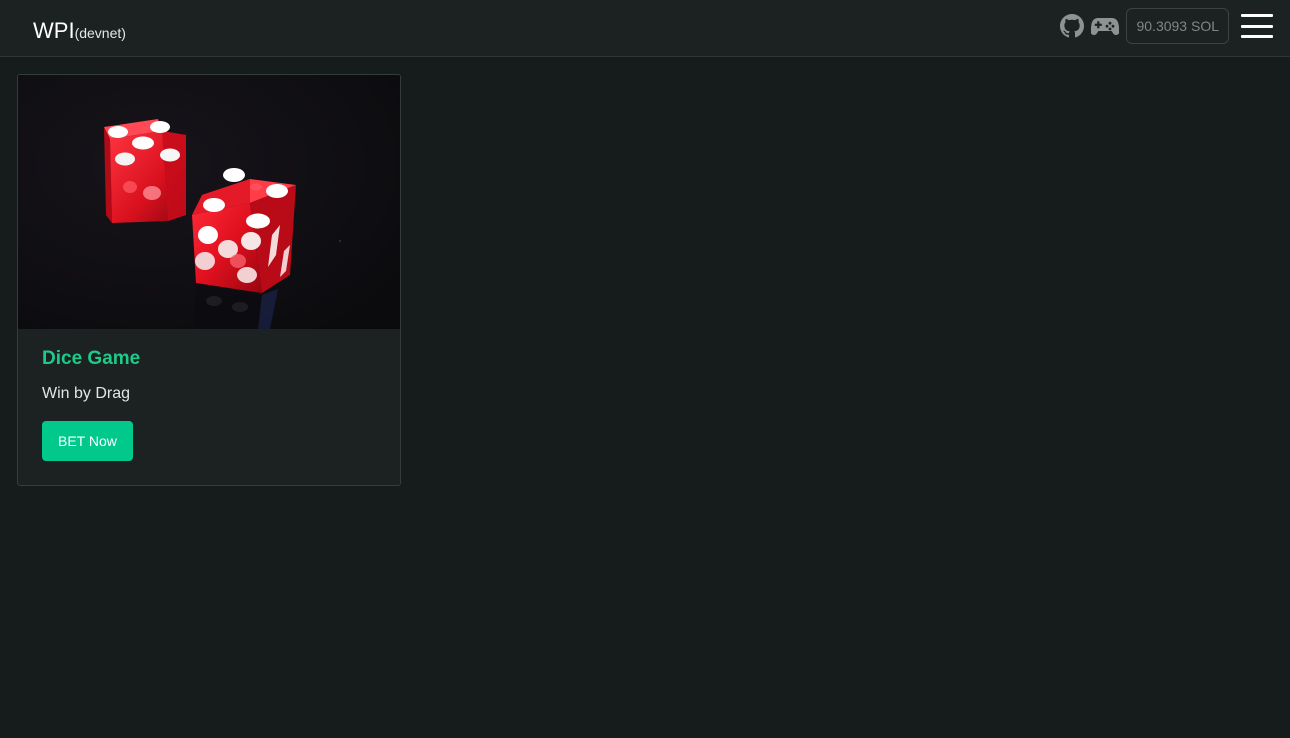 This screenshot has height=738, width=1290. What do you see at coordinates (209, 202) in the screenshot?
I see `dice-image` at bounding box center [209, 202].